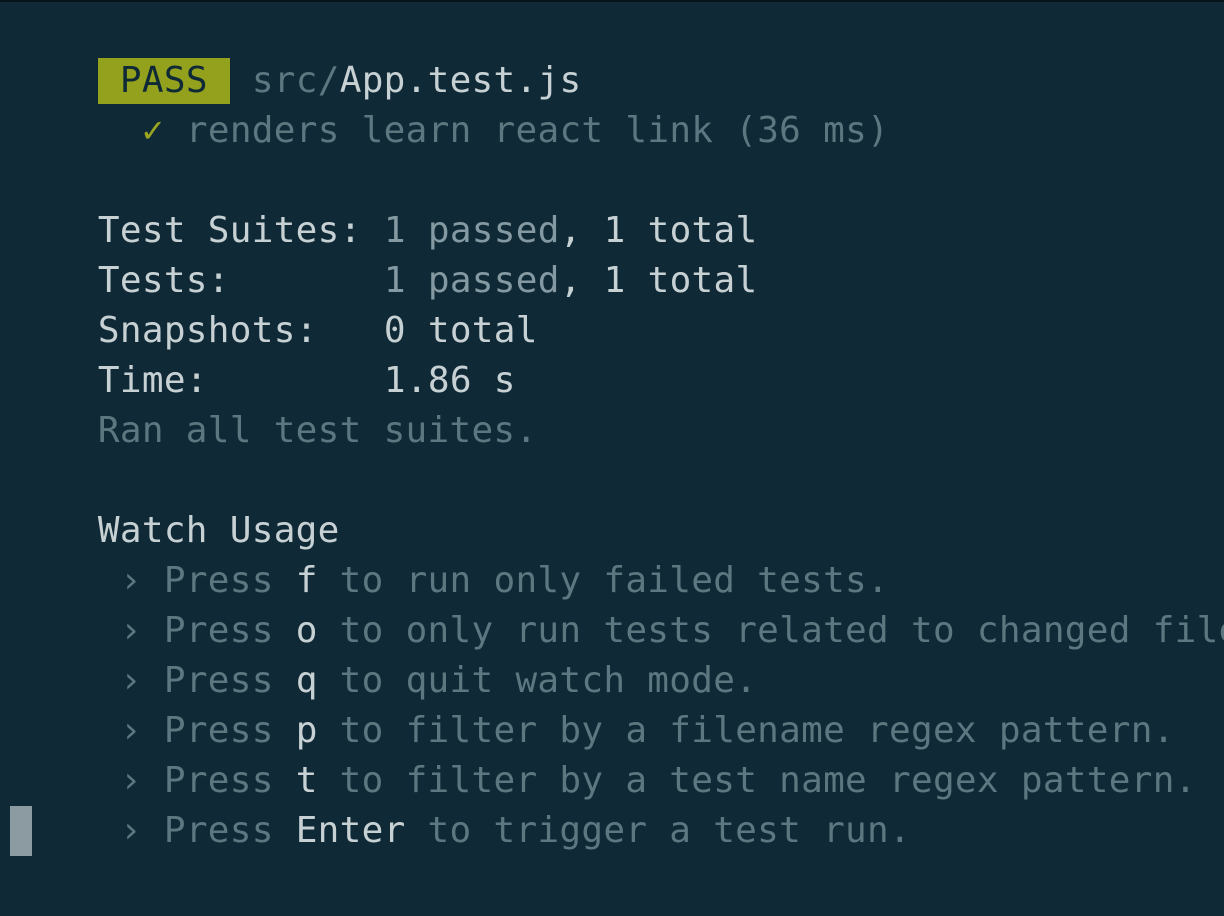  I want to click on terminal-cursor, so click(21, 831).